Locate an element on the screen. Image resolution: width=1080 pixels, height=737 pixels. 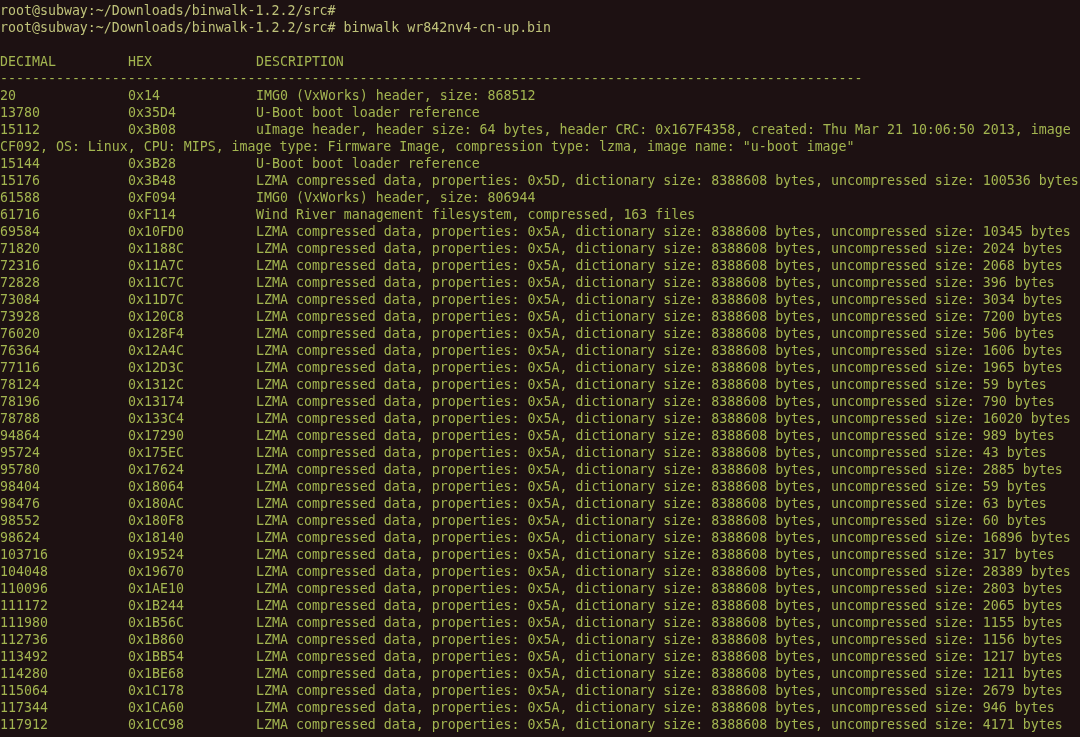
decimal-cell-text: 61588 is located at coordinates (20, 197).